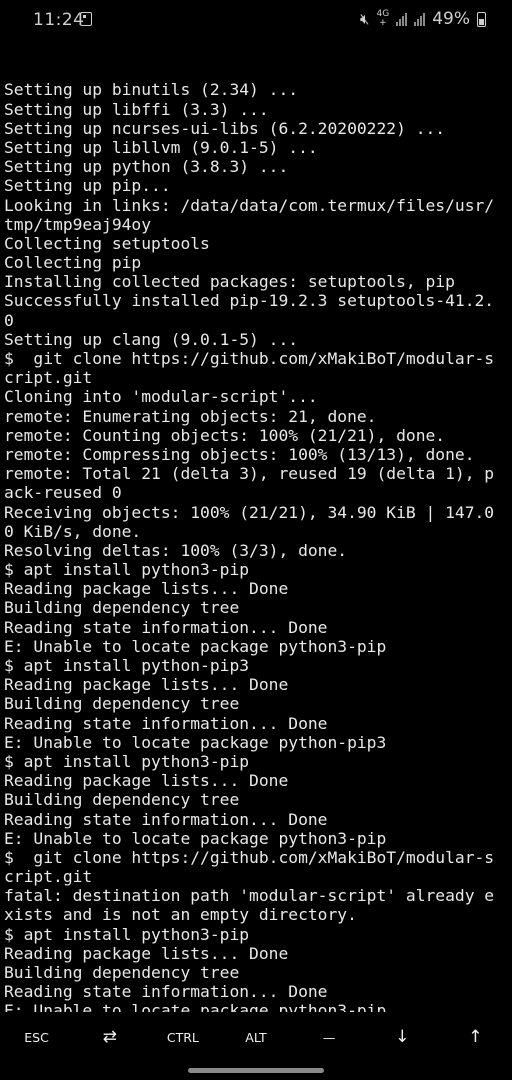 The width and height of the screenshot is (512, 1080). I want to click on terminal-line: E: Unable to locate package python-pip3, so click(195, 742).